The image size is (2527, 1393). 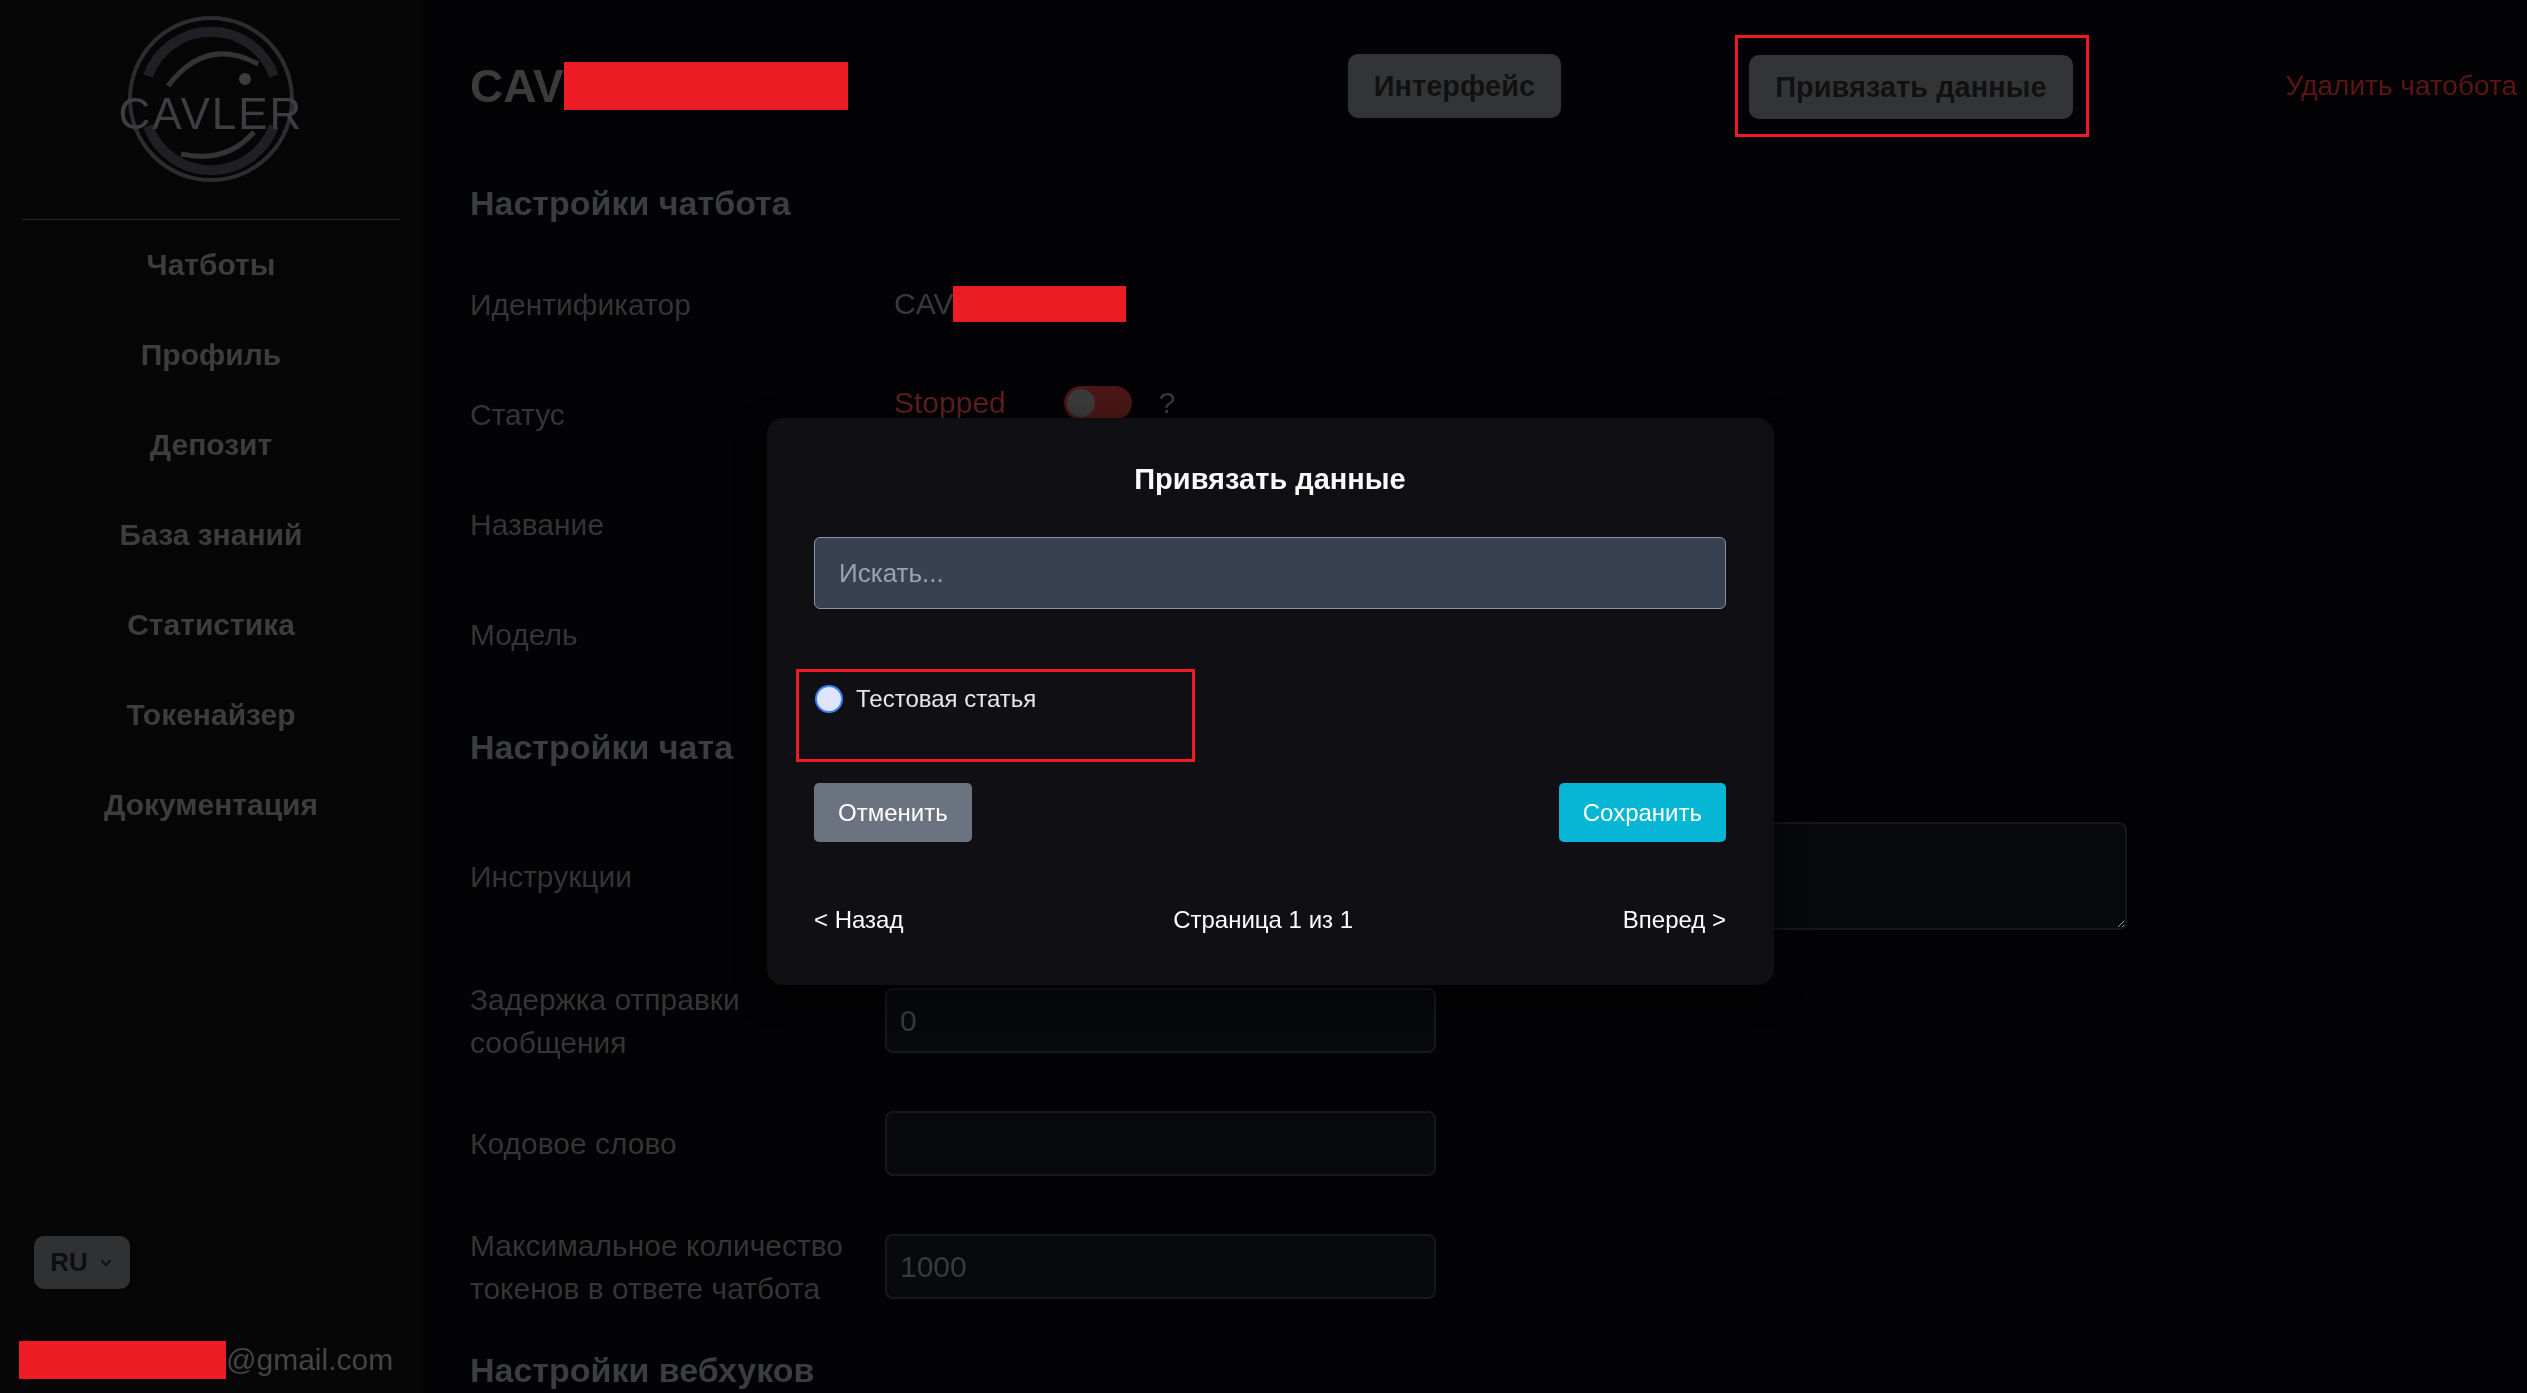 What do you see at coordinates (1167, 403) in the screenshot?
I see `help-mark: ?` at bounding box center [1167, 403].